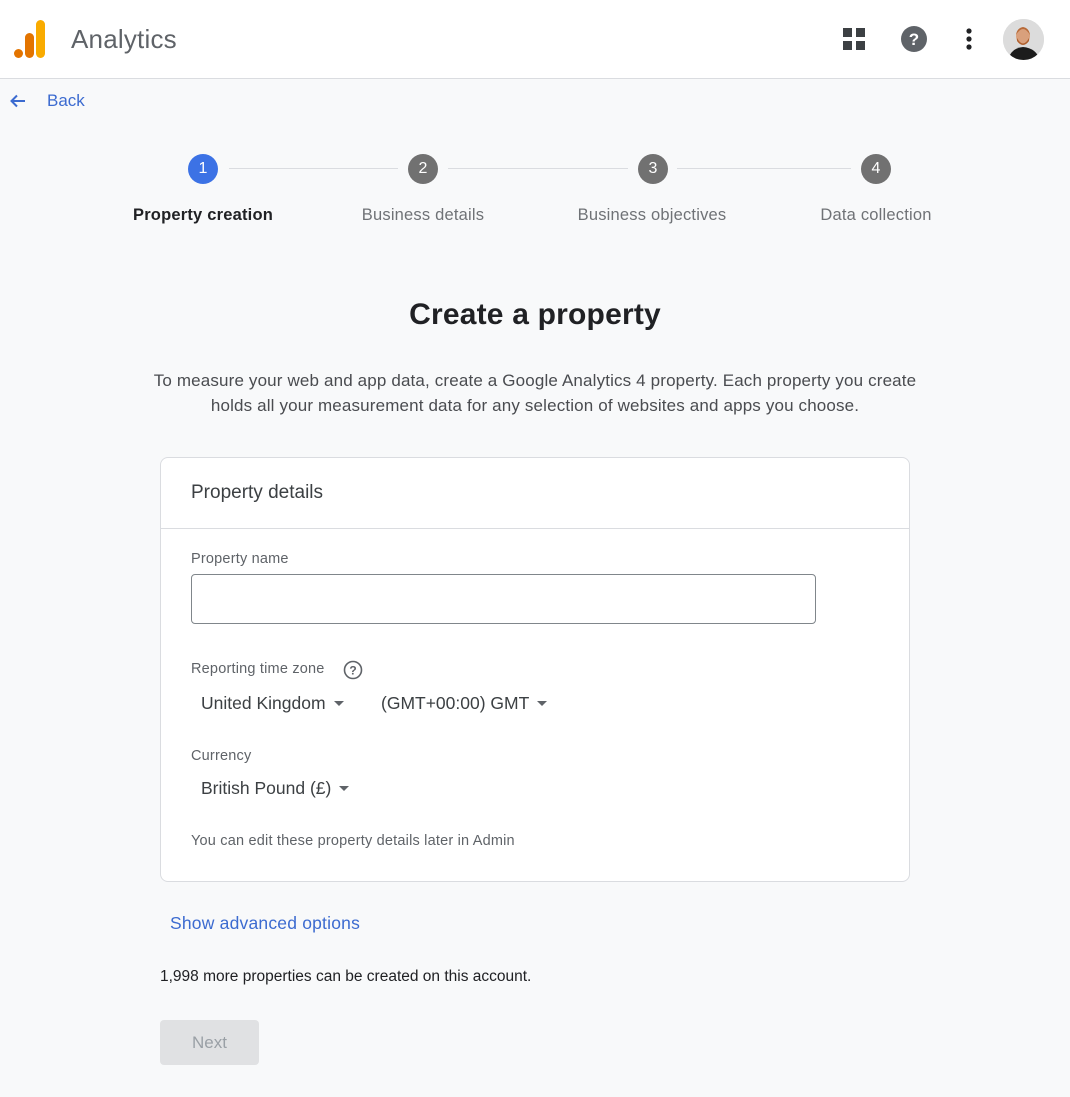  I want to click on time-zone-value: (GMT+00:00) GMT, so click(455, 703).